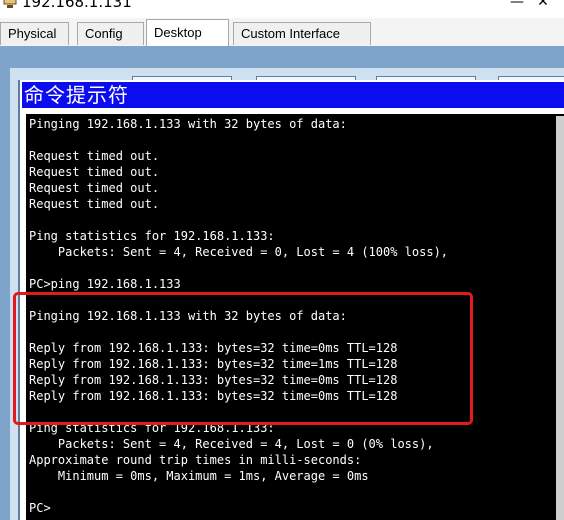  Describe the element at coordinates (187, 33) in the screenshot. I see `tab-desktop: Desktop` at that location.